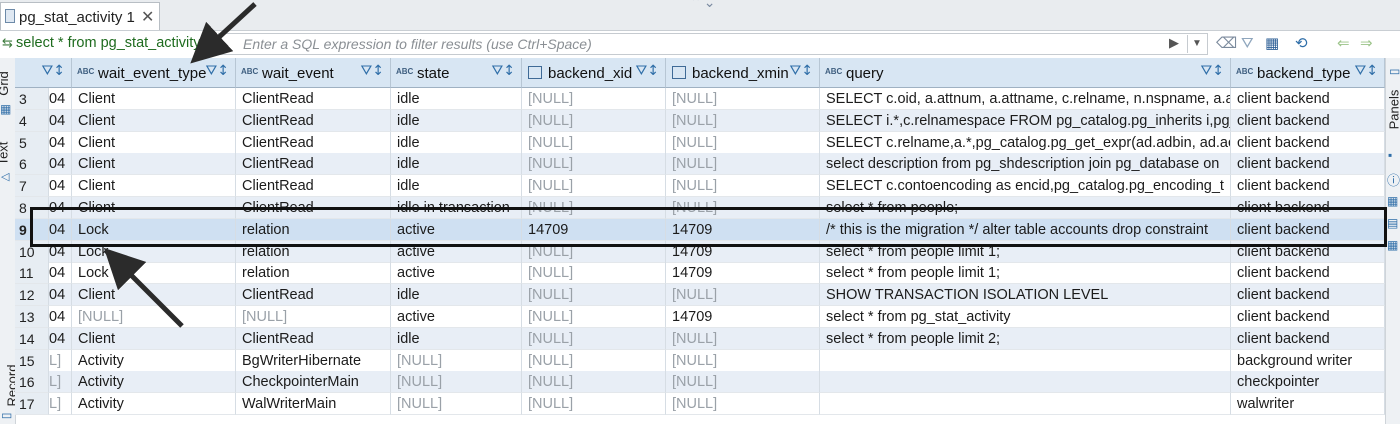  I want to click on annotation-arrows, so click(180, 165).